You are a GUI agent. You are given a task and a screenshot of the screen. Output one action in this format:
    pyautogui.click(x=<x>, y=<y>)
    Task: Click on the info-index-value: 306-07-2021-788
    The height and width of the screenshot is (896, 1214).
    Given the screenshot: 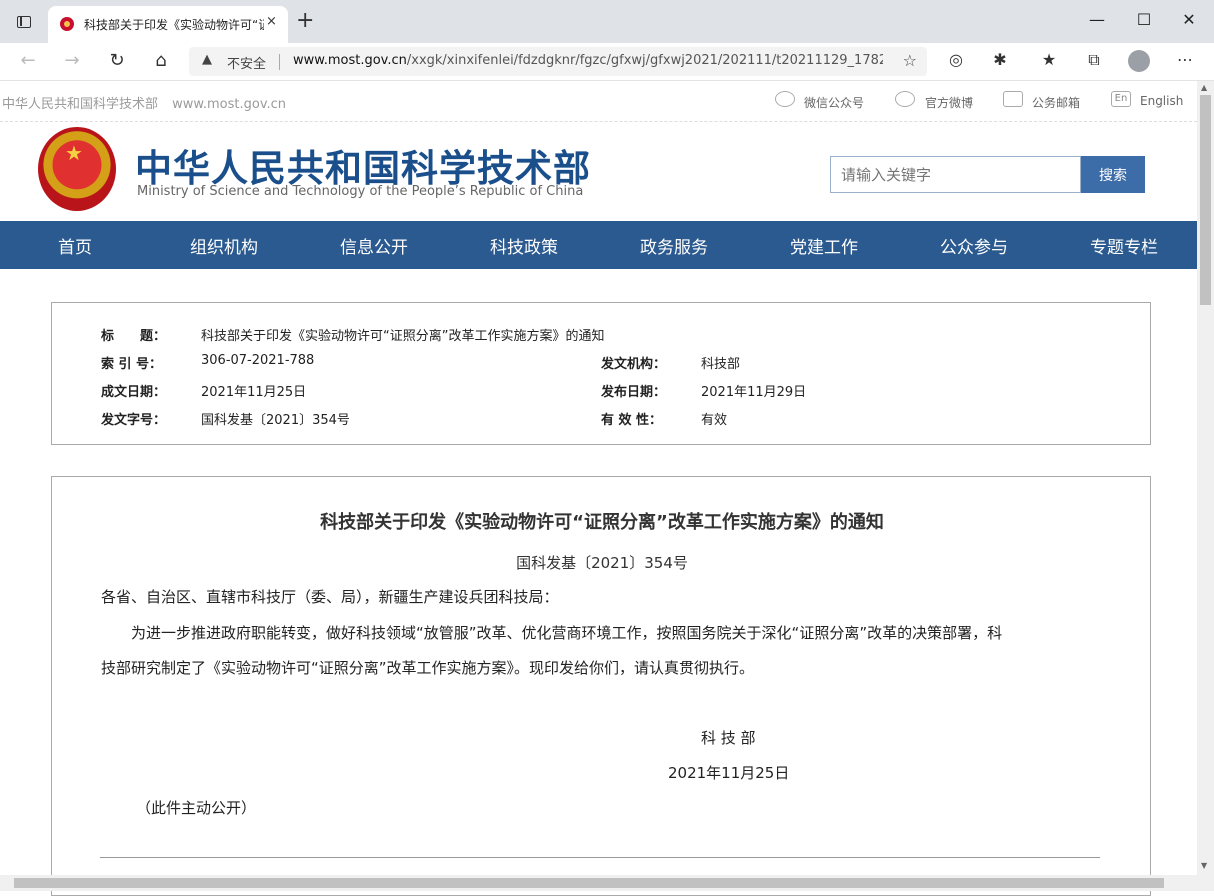 What is the action you would take?
    pyautogui.click(x=258, y=360)
    